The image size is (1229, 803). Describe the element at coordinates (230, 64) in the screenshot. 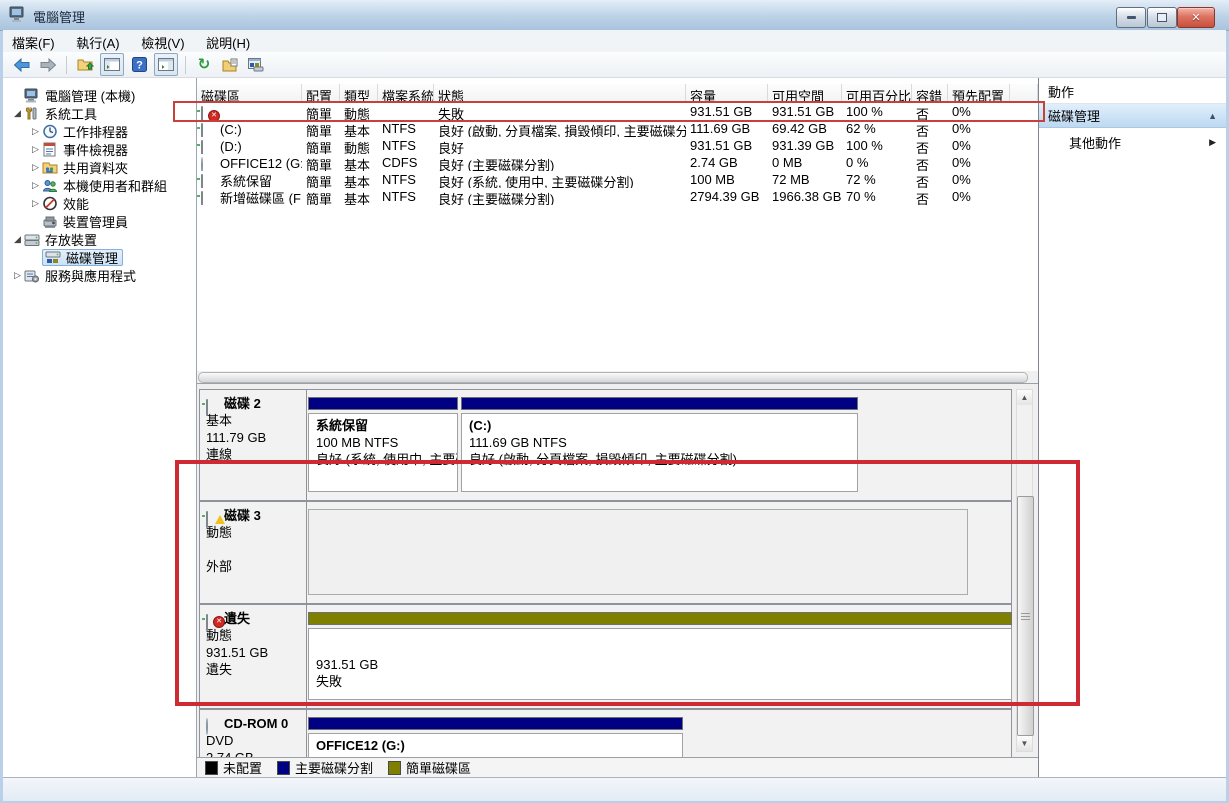

I see `properties-button` at that location.